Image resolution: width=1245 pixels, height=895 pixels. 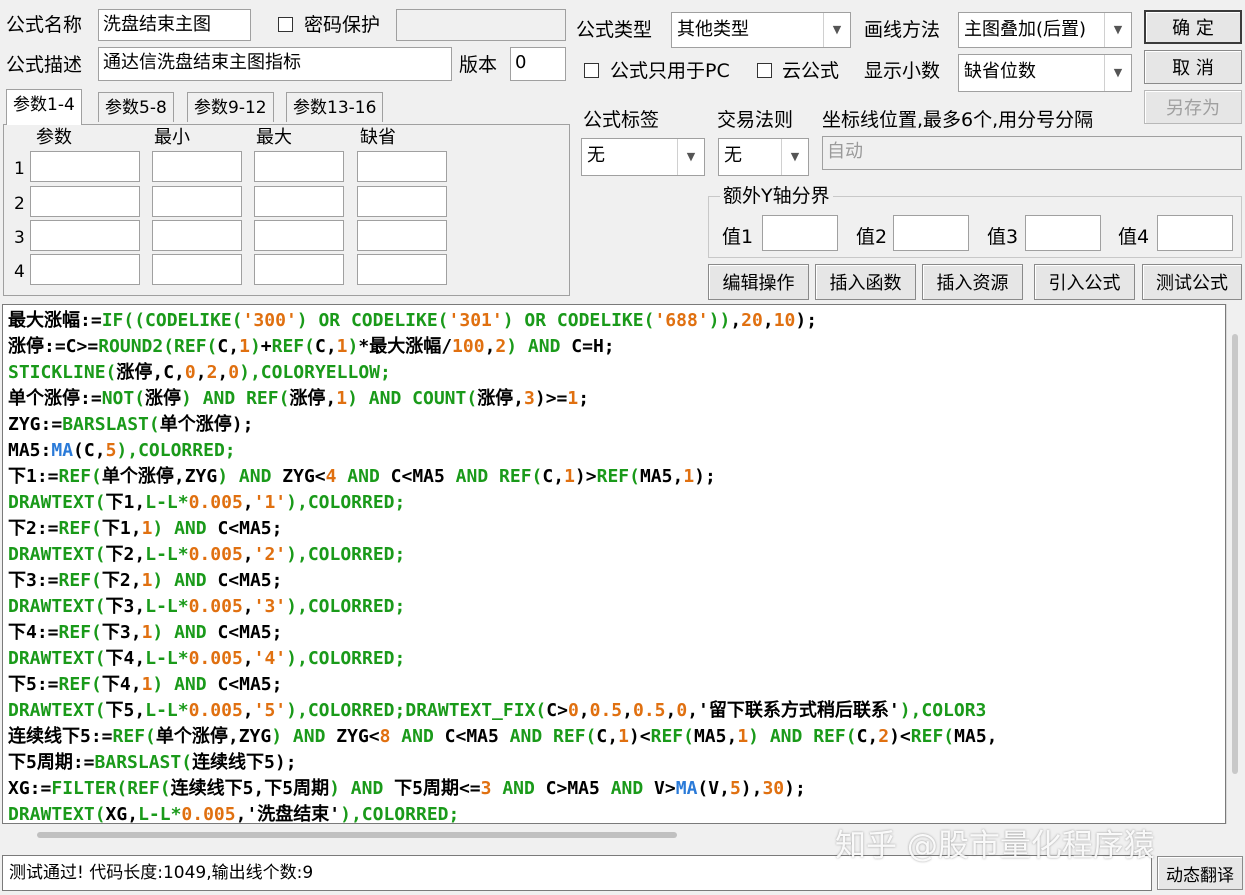 What do you see at coordinates (865, 282) in the screenshot?
I see `insert-function-button: 插入函数` at bounding box center [865, 282].